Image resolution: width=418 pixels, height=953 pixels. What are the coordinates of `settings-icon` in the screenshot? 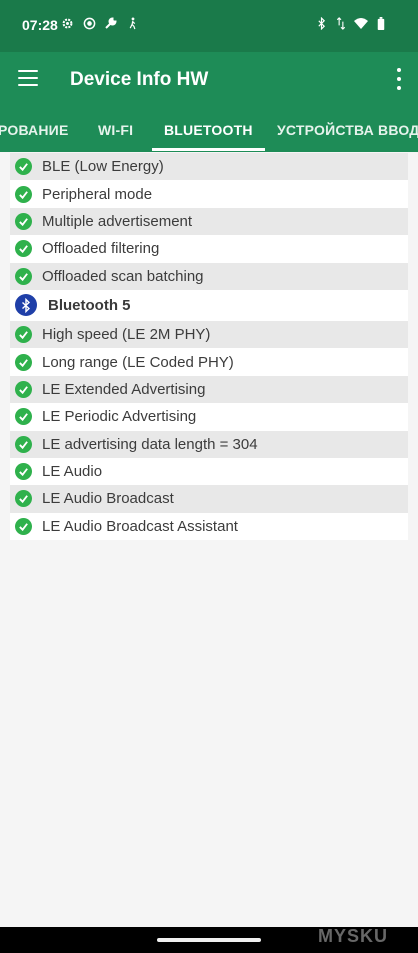 It's located at (67, 23).